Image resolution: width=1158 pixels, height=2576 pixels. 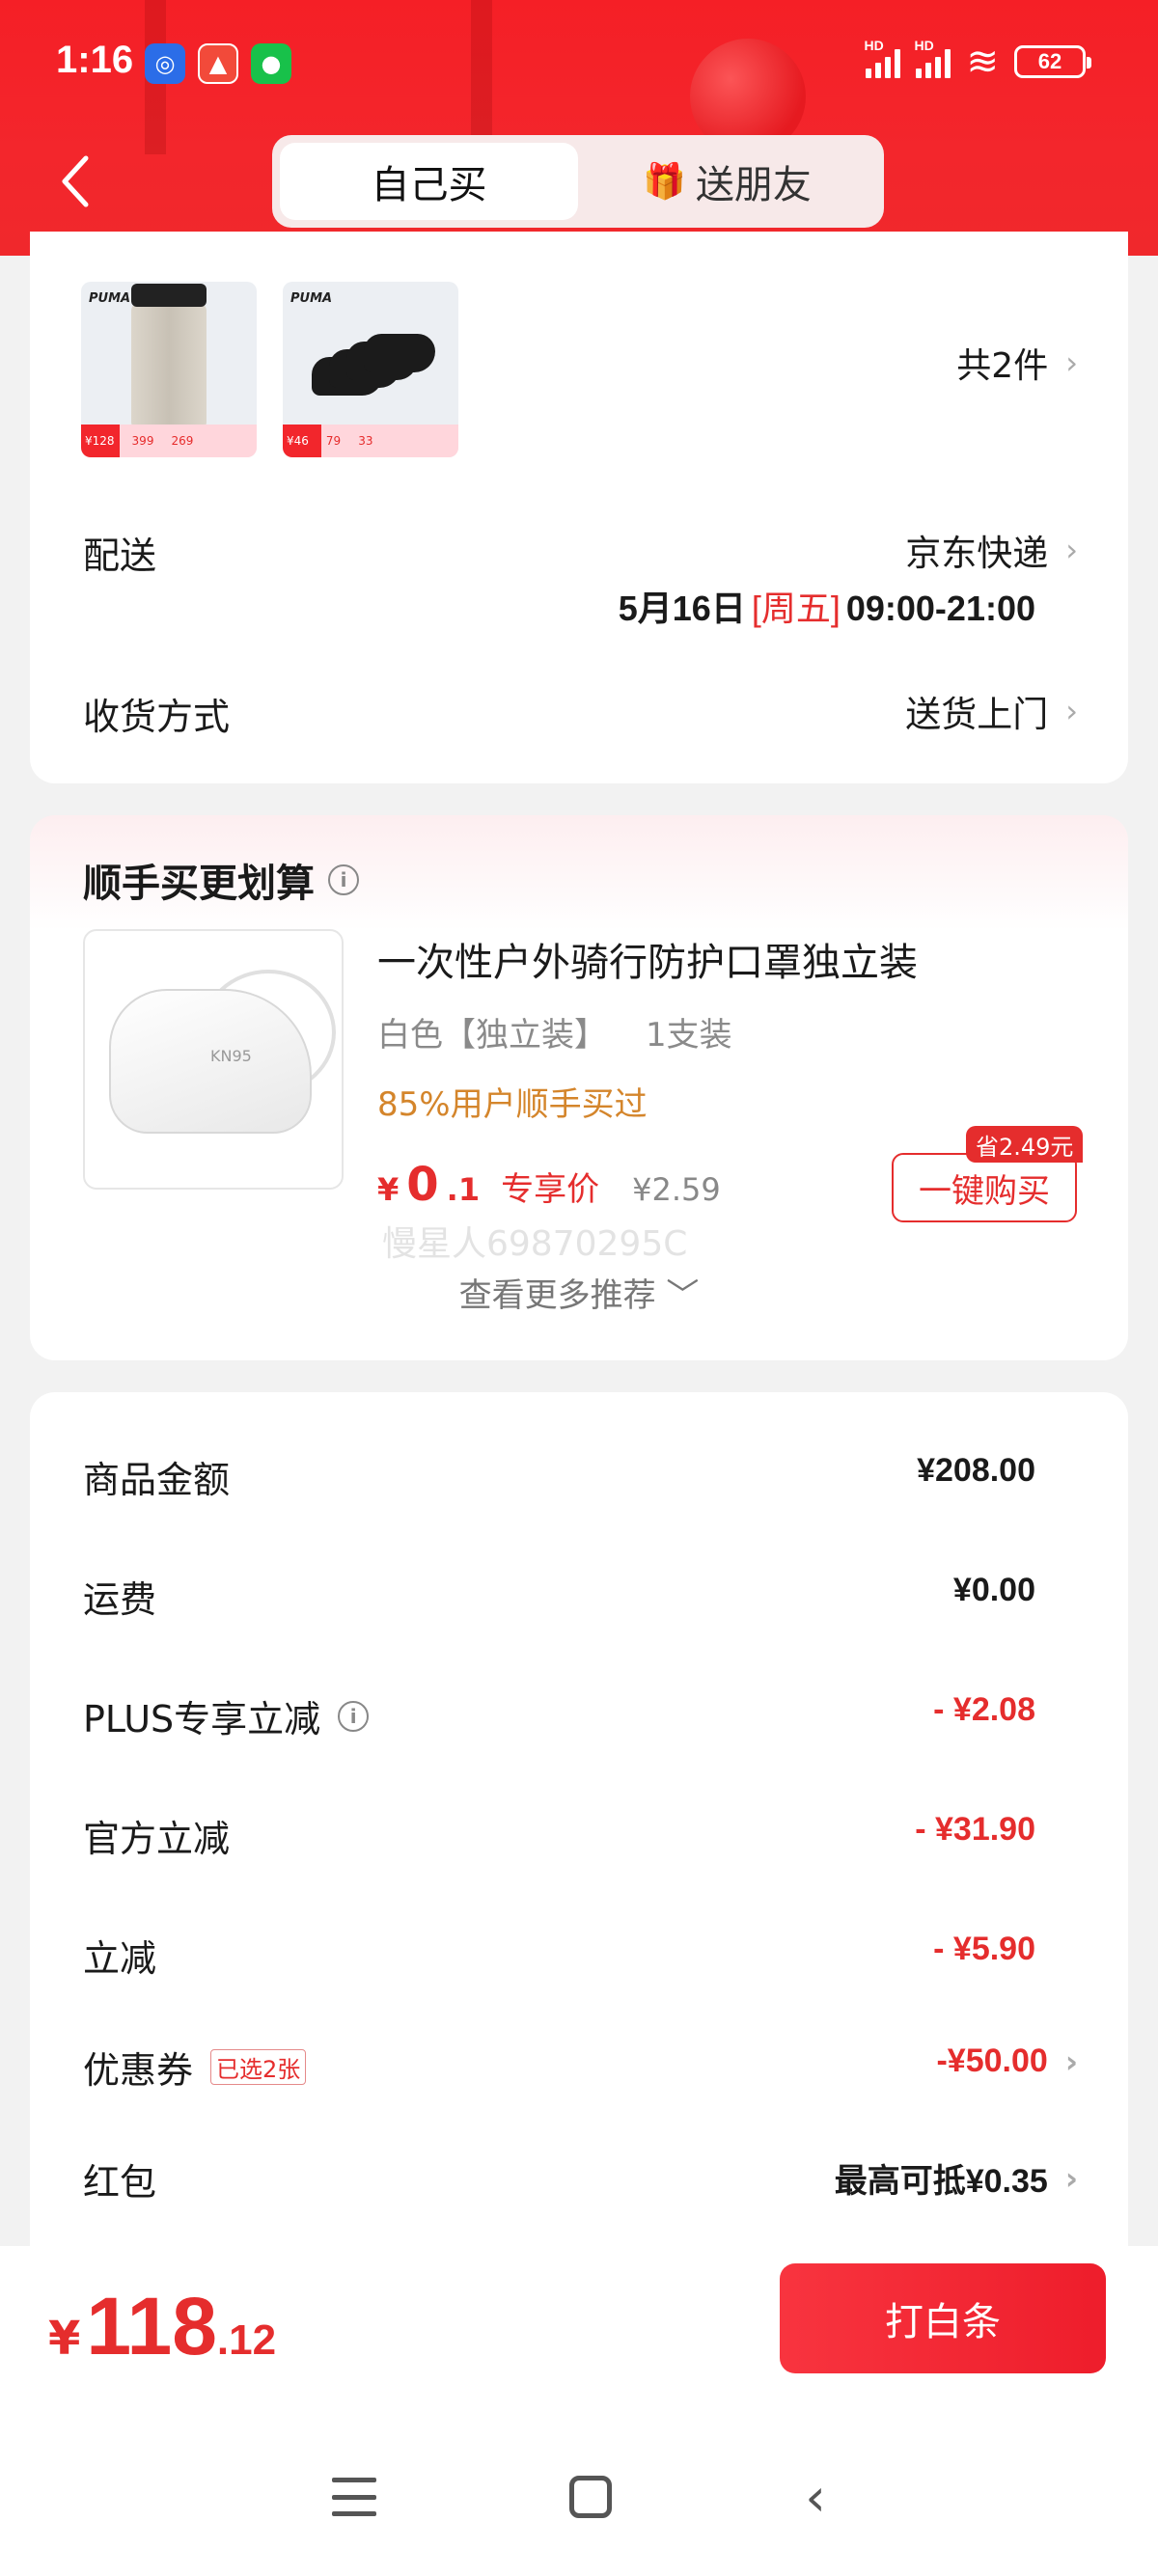 I want to click on delivery-label: 配送, so click(x=120, y=555).